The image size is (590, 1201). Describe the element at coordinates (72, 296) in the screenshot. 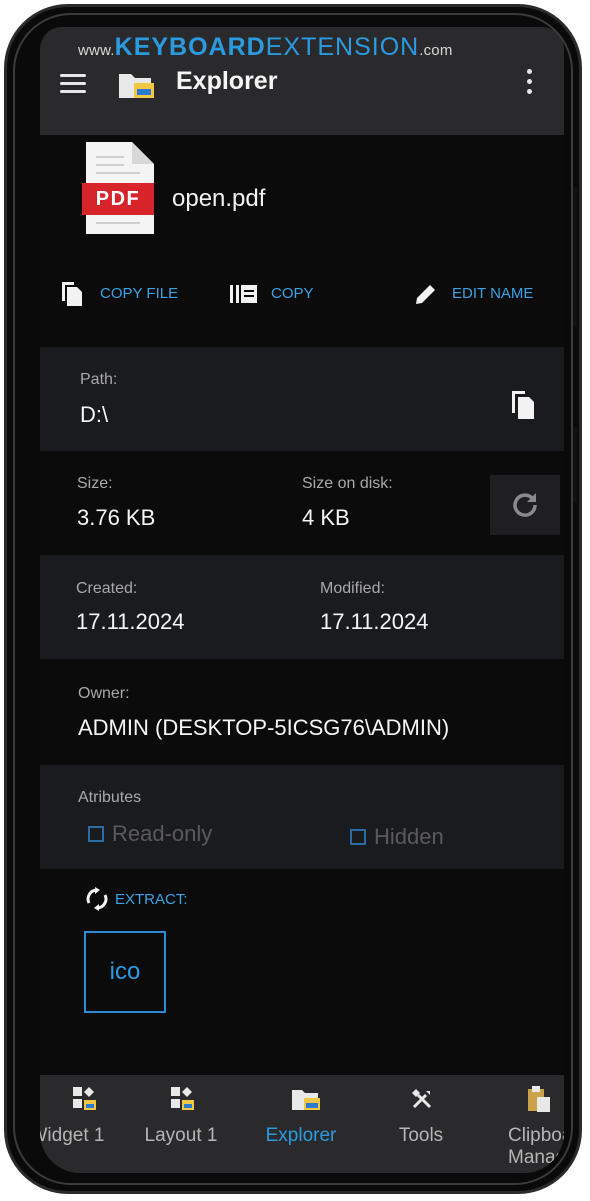

I see `copy-file-icon` at that location.